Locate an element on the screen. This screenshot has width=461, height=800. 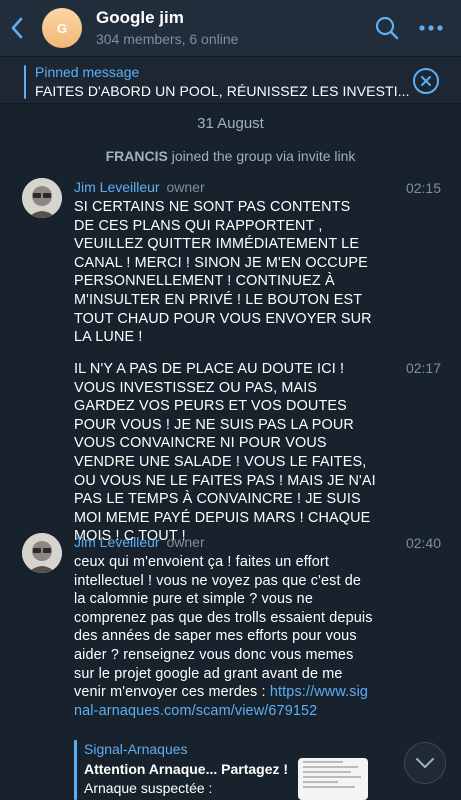
chat-header: G Google jim 304 members, 6 online is located at coordinates (230, 28).